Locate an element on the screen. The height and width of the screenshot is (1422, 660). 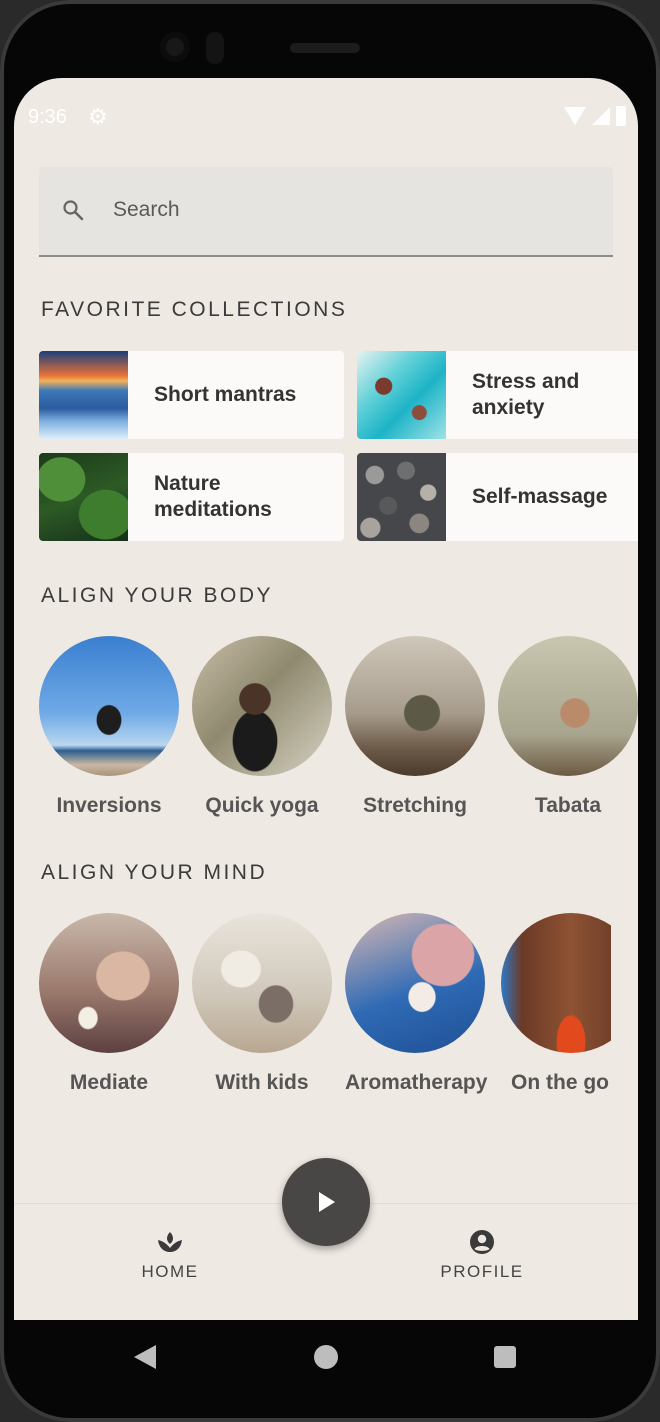
align-mind-heading: ALIGN YOUR MIND is located at coordinates (154, 872).